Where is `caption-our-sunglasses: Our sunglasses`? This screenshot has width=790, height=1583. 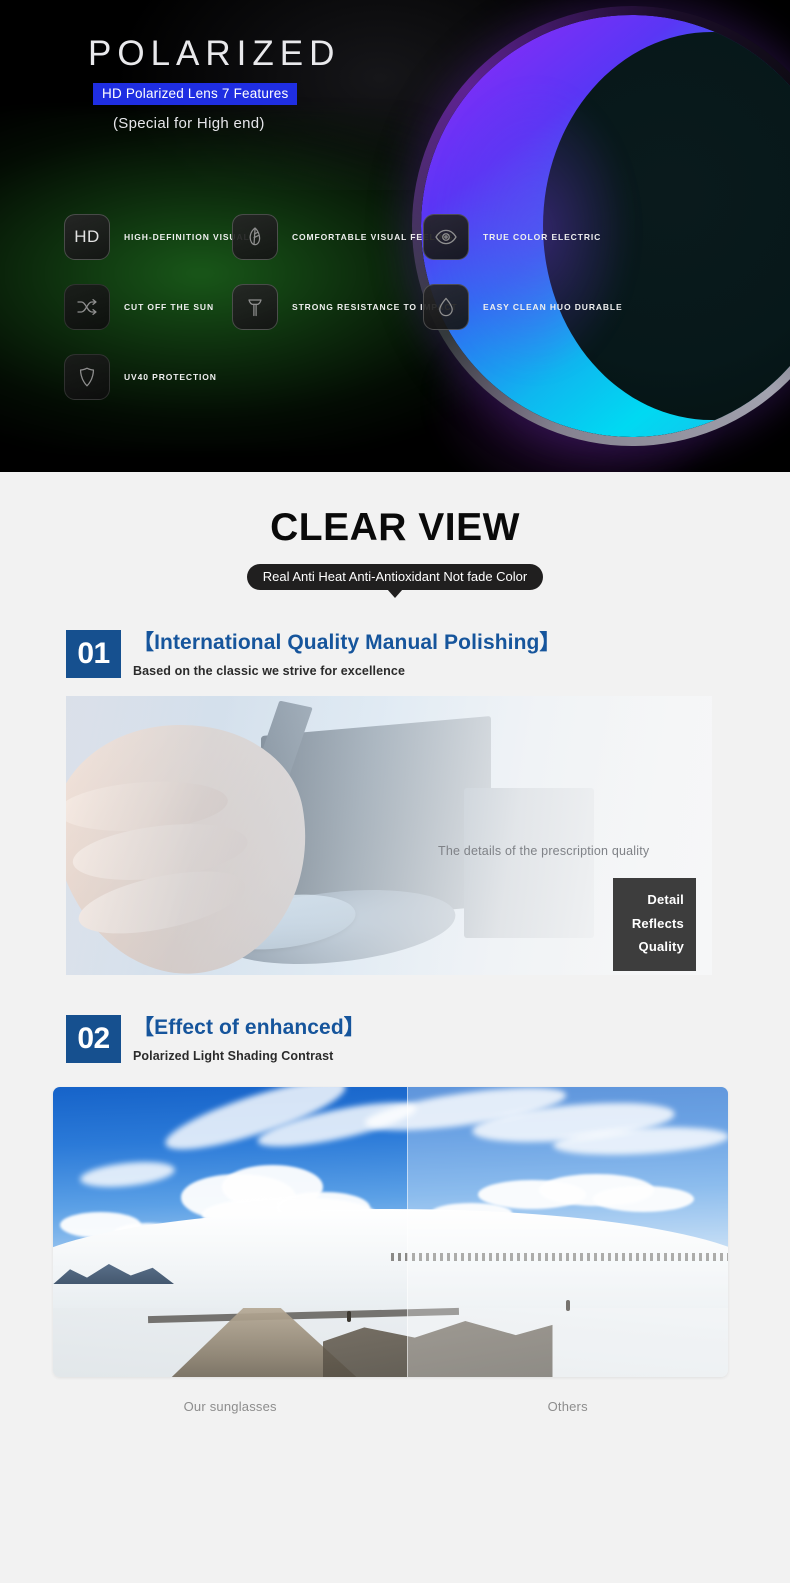
caption-our-sunglasses: Our sunglasses is located at coordinates (230, 1407).